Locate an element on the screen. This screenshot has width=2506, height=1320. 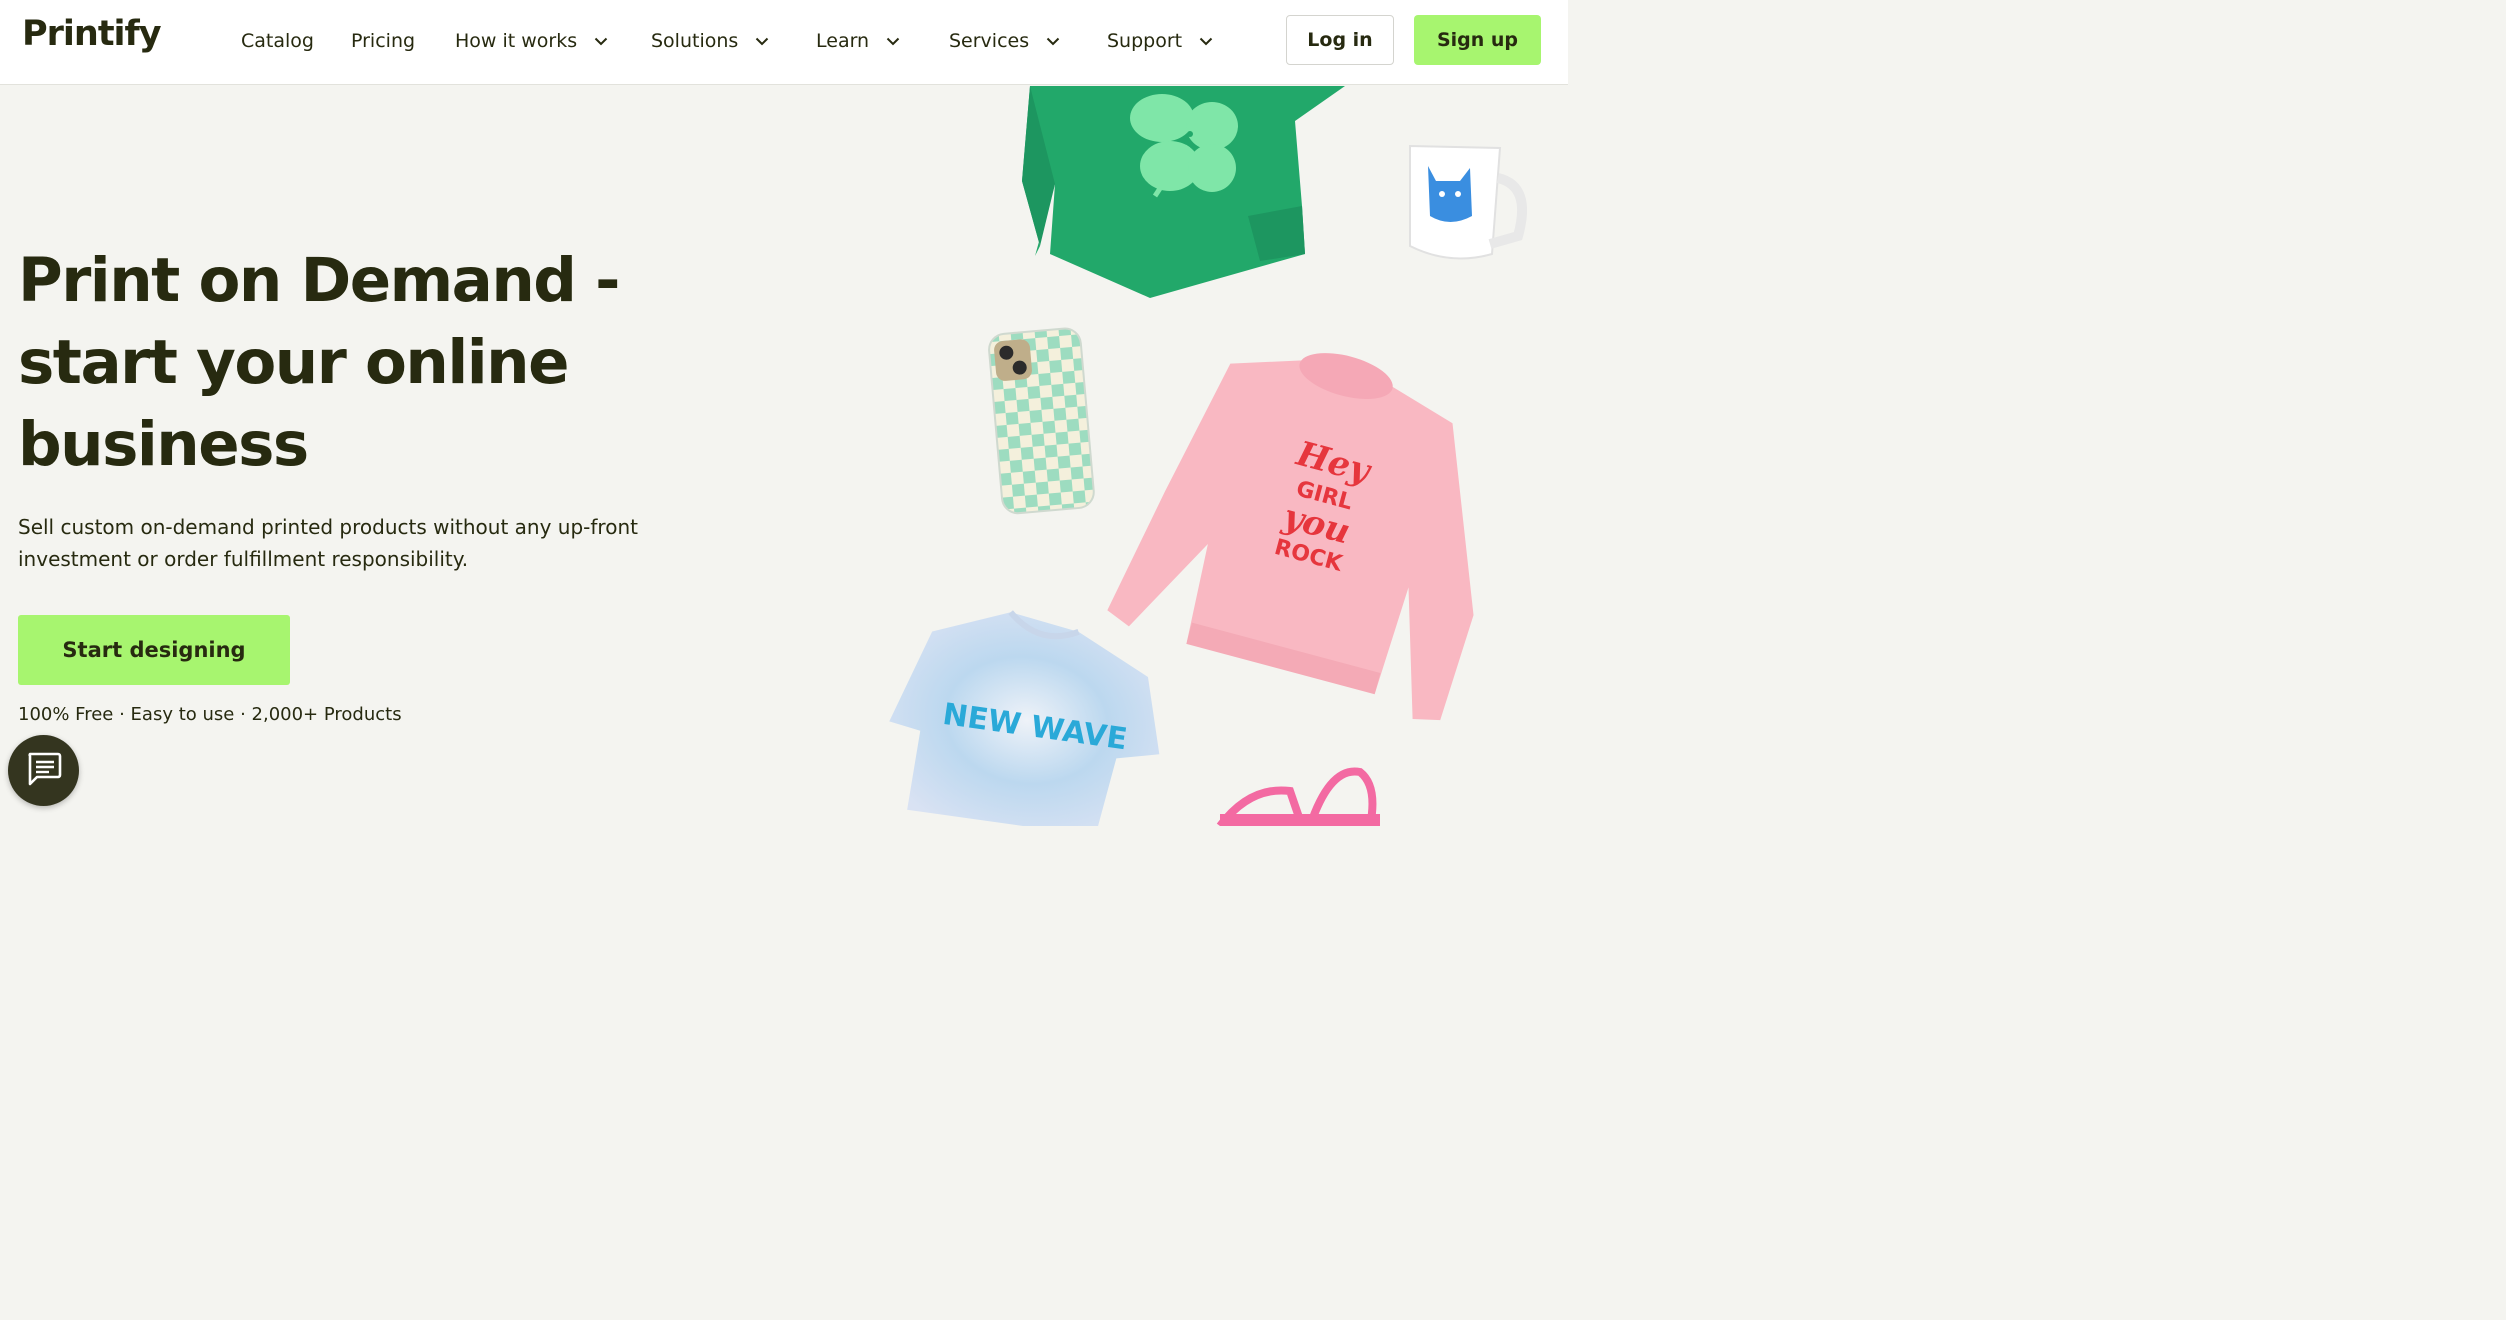
nav-item-catalog: Catalog is located at coordinates (277, 41).